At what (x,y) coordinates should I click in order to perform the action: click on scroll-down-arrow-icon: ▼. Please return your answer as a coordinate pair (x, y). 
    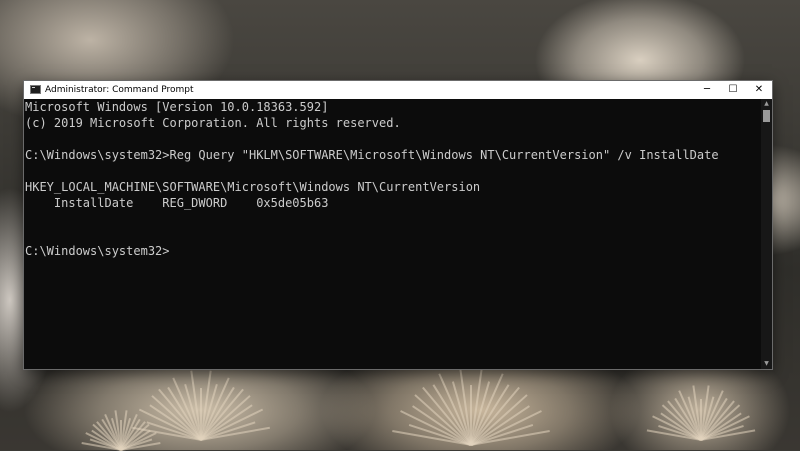
    Looking at the image, I should click on (766, 364).